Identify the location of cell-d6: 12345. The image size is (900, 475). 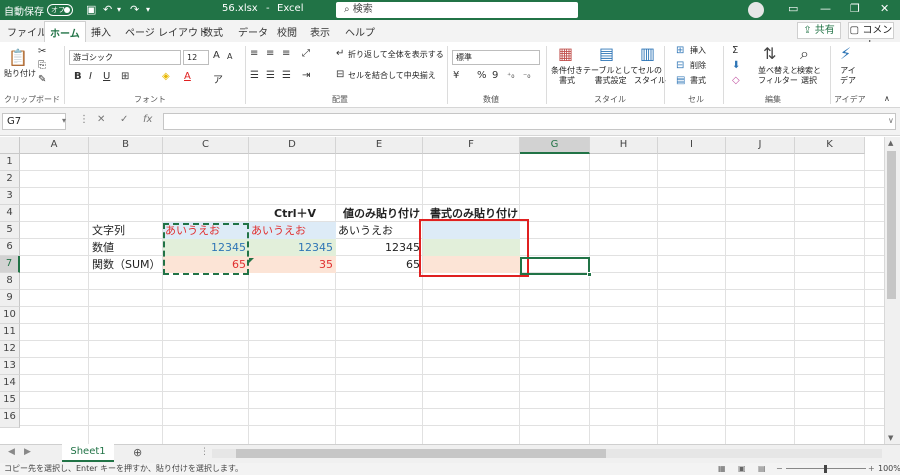
(292, 247).